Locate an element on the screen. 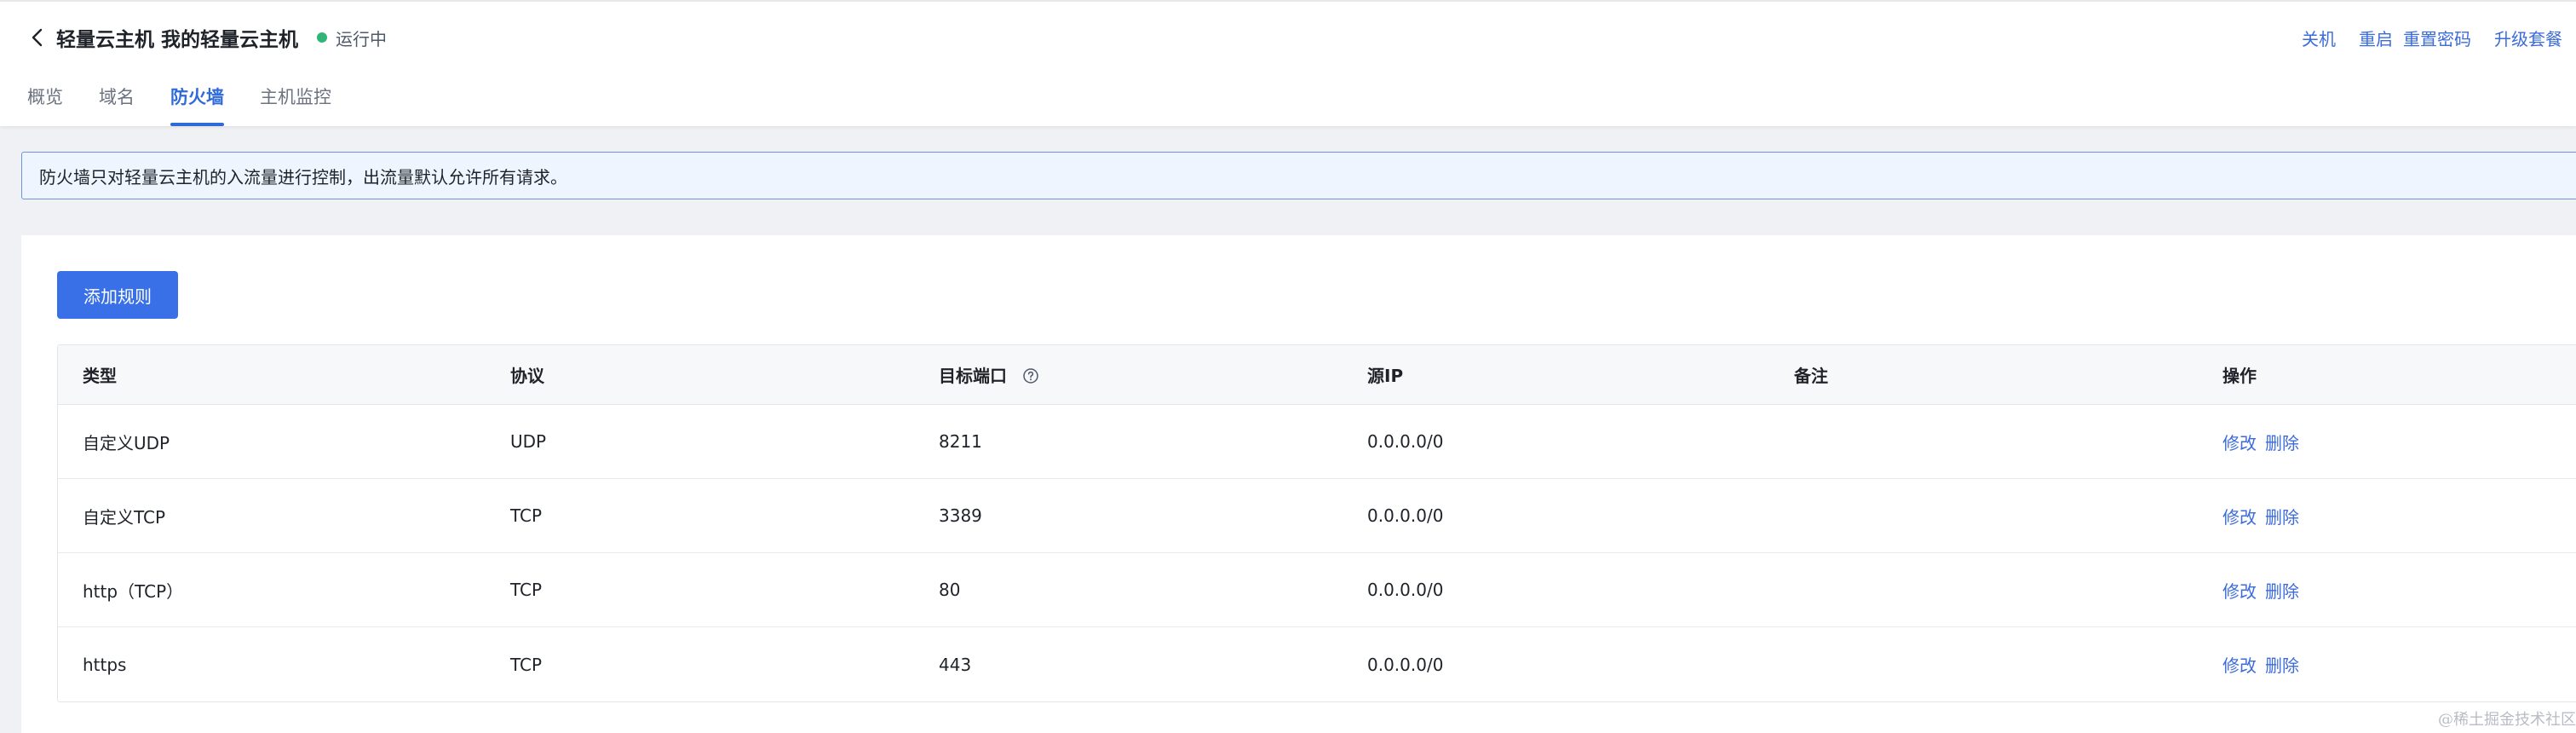 The image size is (2576, 733). cell-type: http（TCP） is located at coordinates (134, 591).